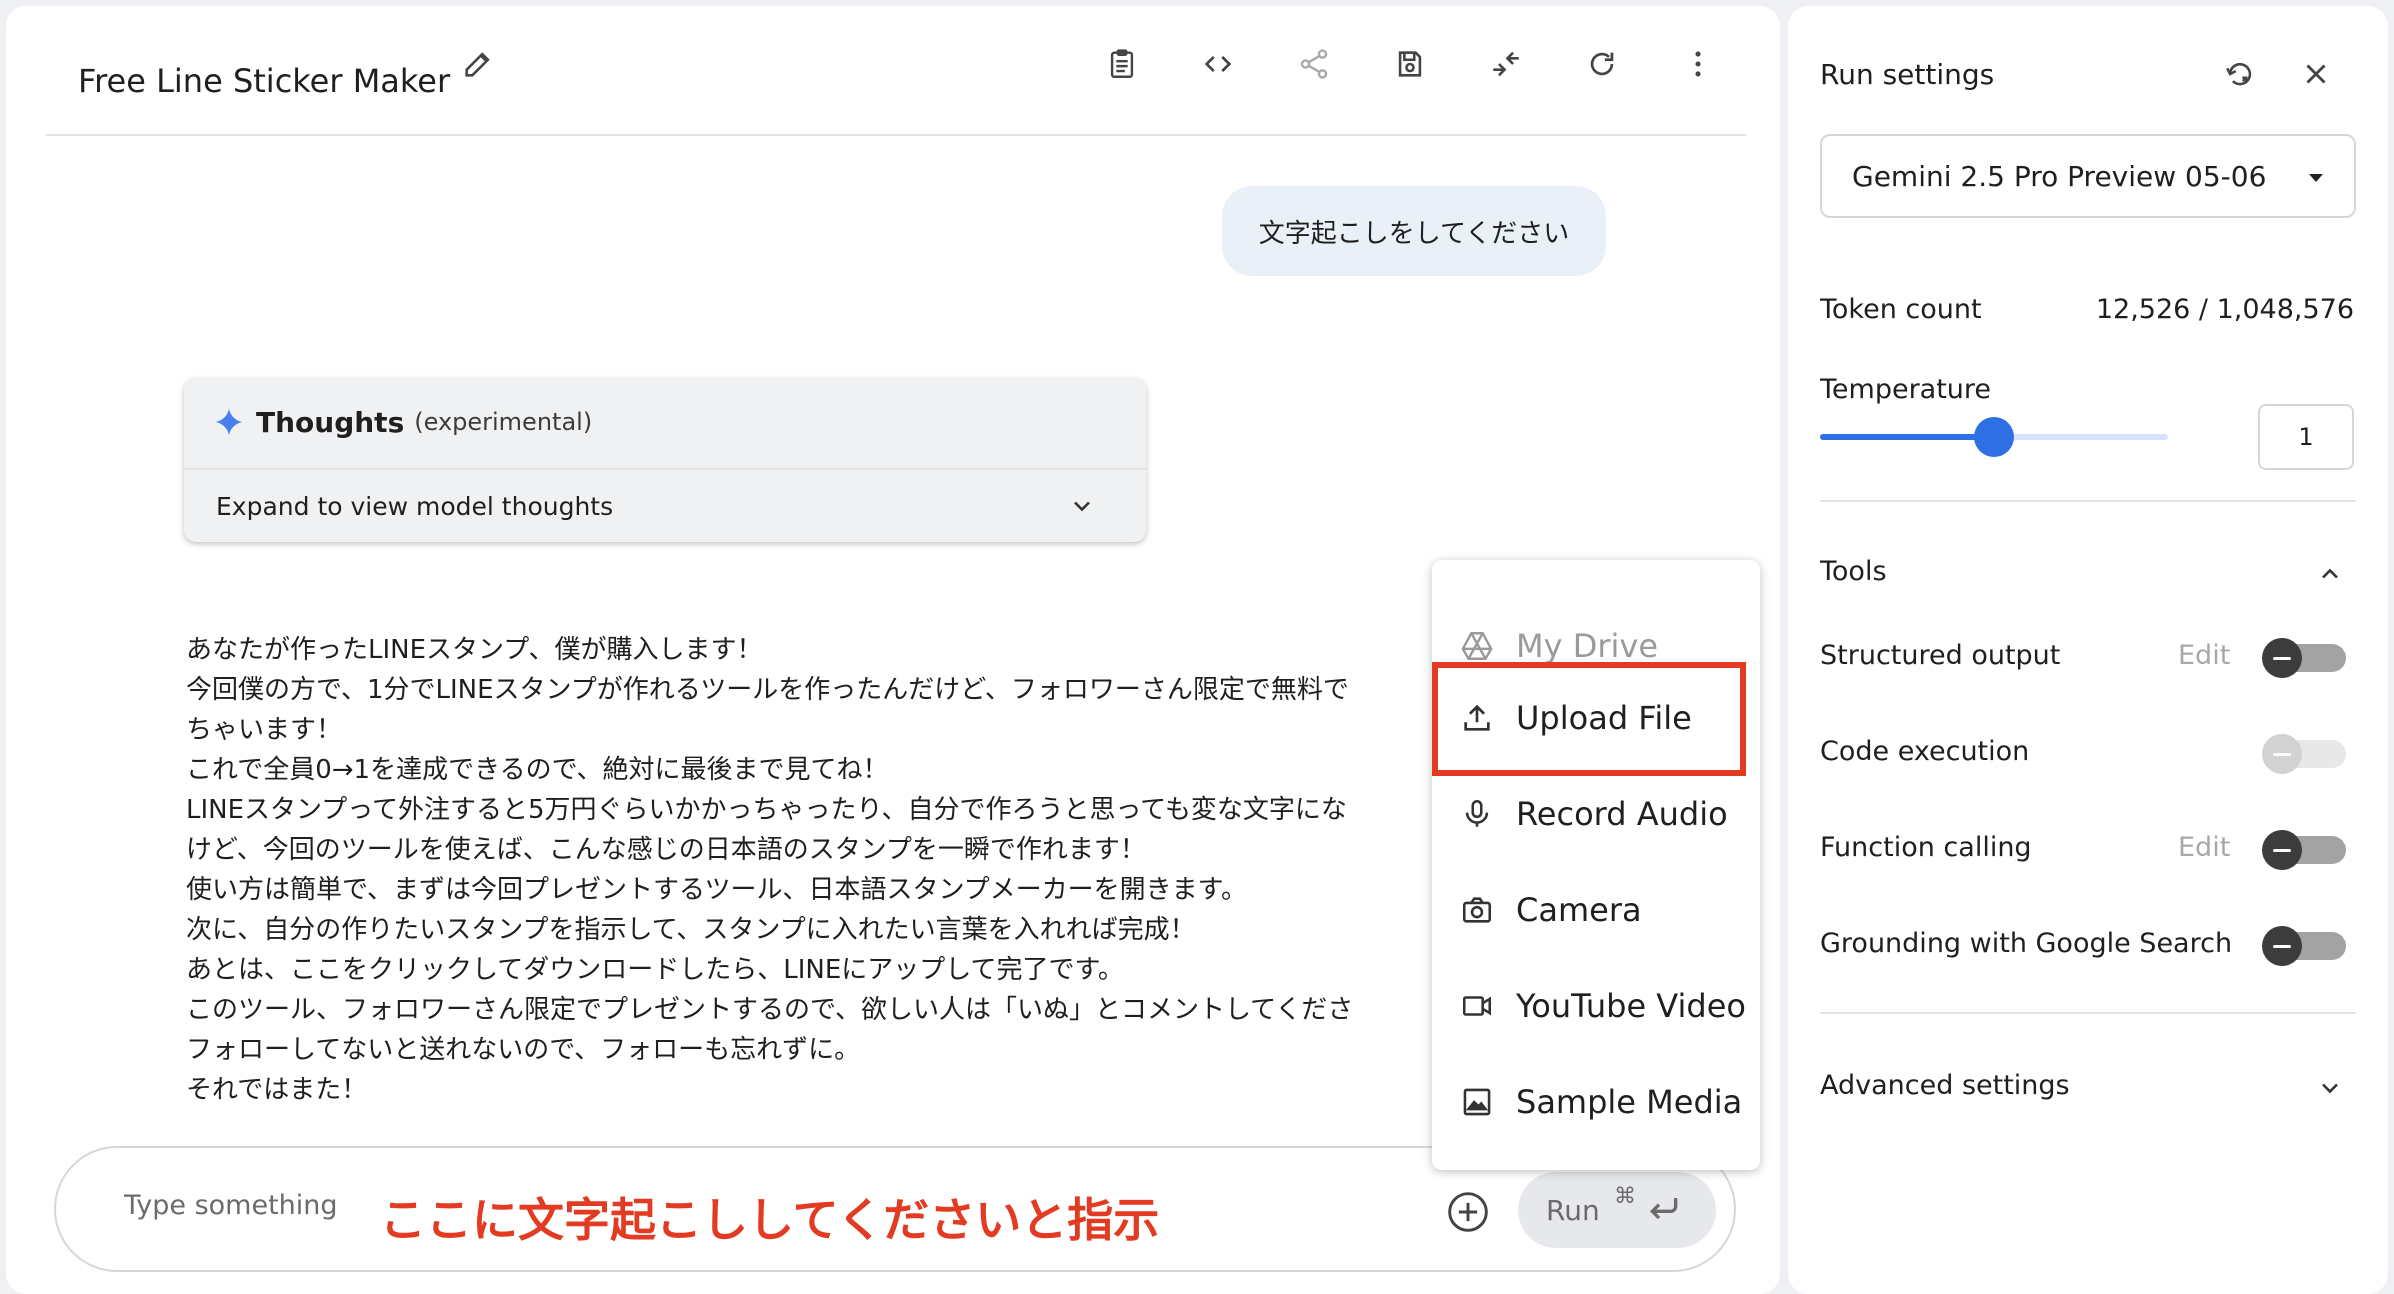  I want to click on page-title: Free Line Sticker Maker, so click(264, 81).